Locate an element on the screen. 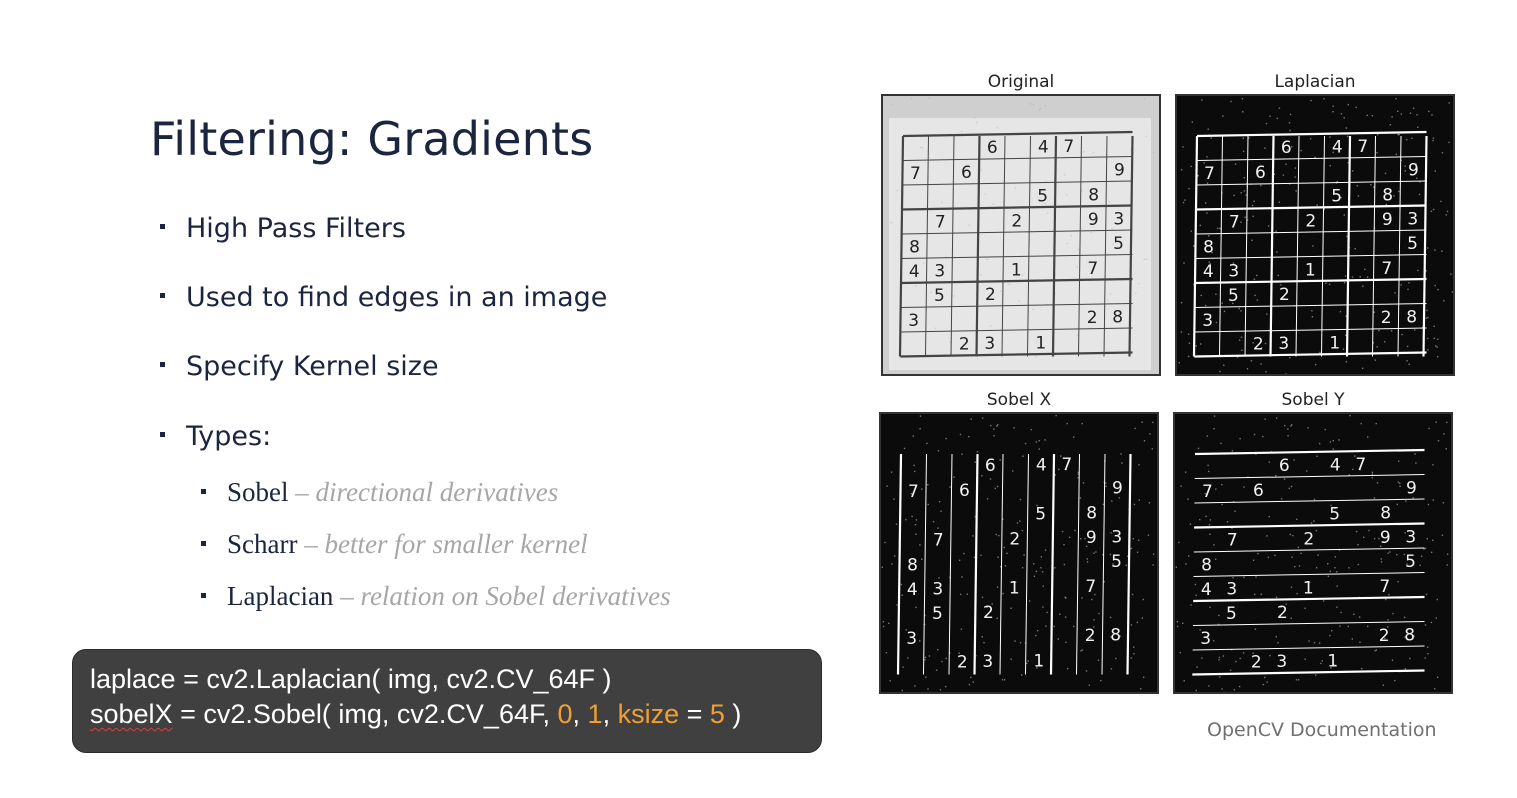 This screenshot has width=1517, height=798. bullet-types: Types: is located at coordinates (215, 436).